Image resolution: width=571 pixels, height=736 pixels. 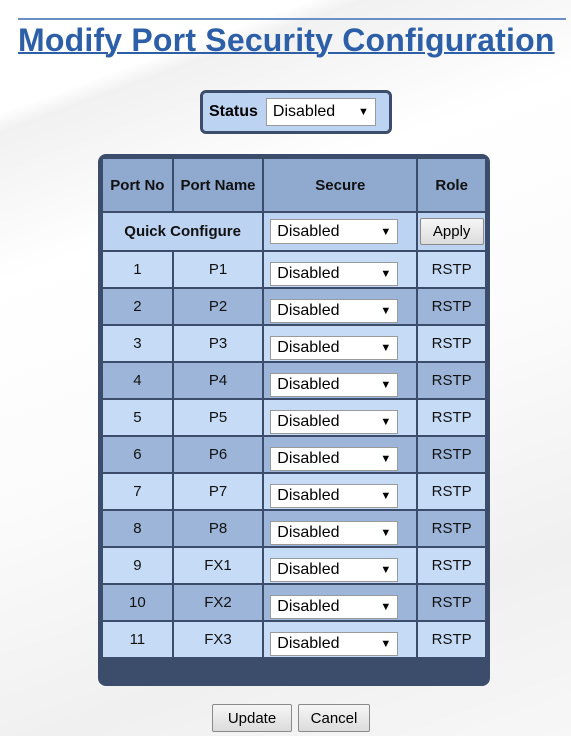 I want to click on header-role: Role, so click(x=451, y=185).